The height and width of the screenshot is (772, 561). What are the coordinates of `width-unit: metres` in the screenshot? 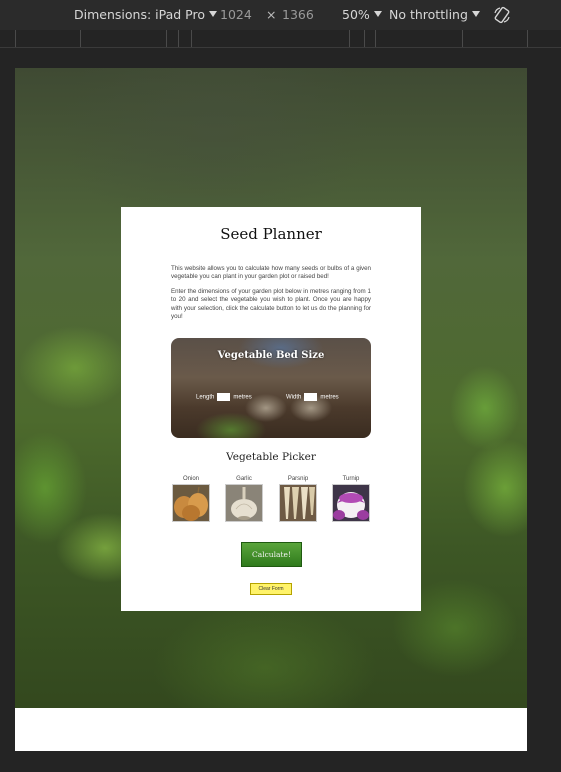 It's located at (329, 397).